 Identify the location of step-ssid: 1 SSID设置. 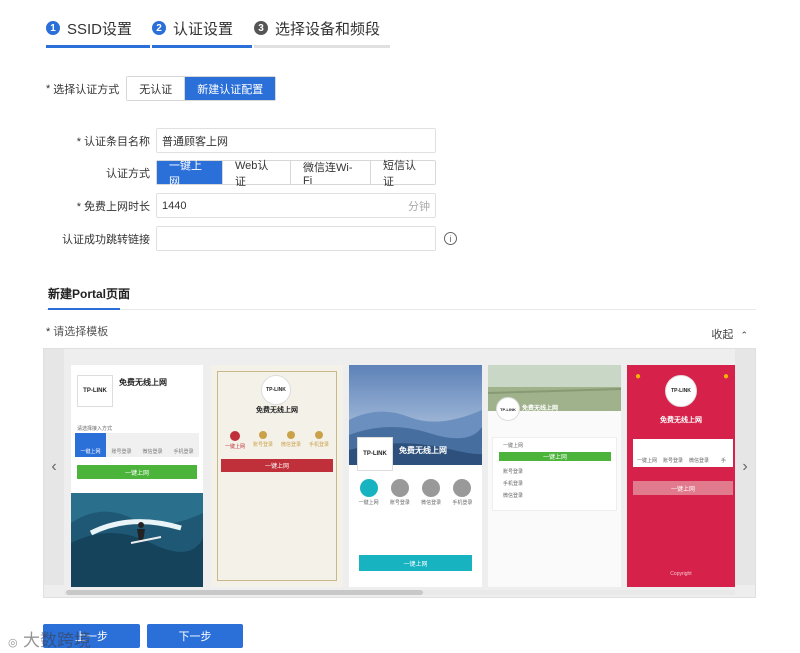
(98, 33).